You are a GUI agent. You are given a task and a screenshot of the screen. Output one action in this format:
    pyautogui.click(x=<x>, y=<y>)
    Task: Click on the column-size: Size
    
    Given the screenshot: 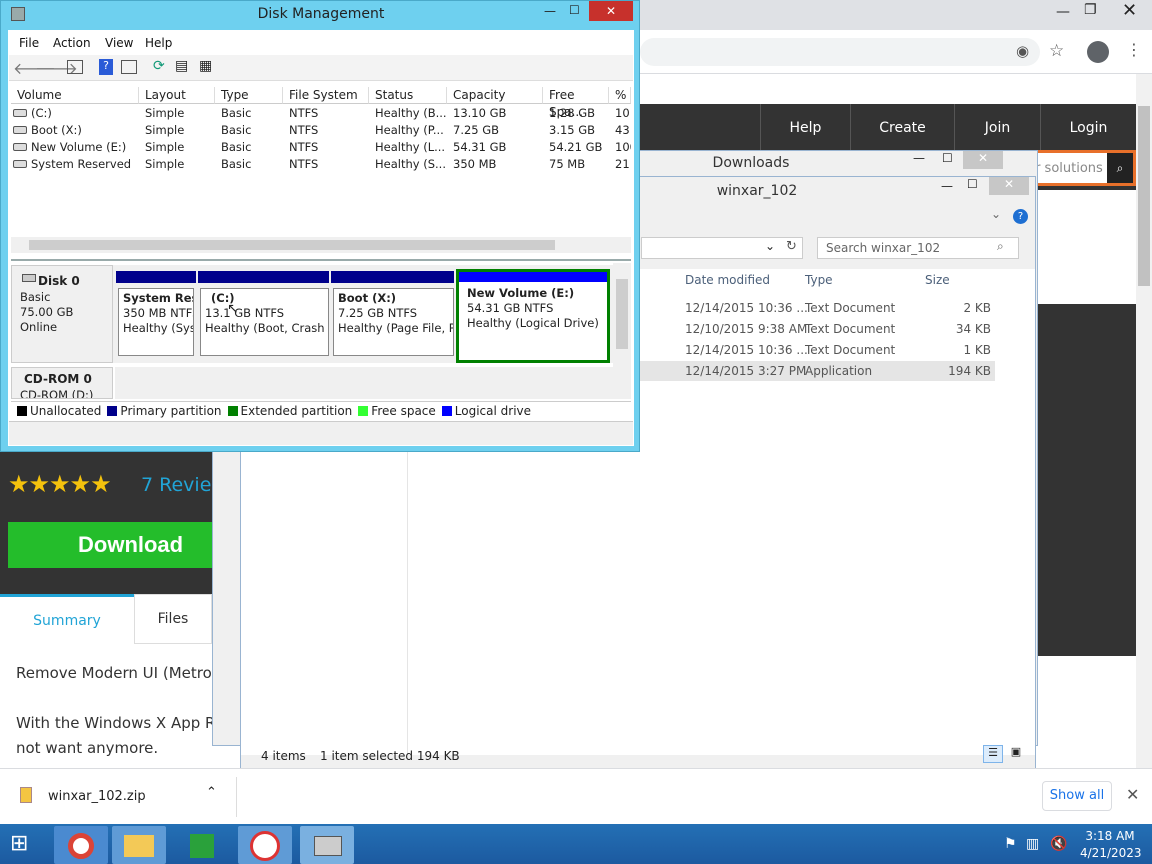 What is the action you would take?
    pyautogui.click(x=937, y=280)
    